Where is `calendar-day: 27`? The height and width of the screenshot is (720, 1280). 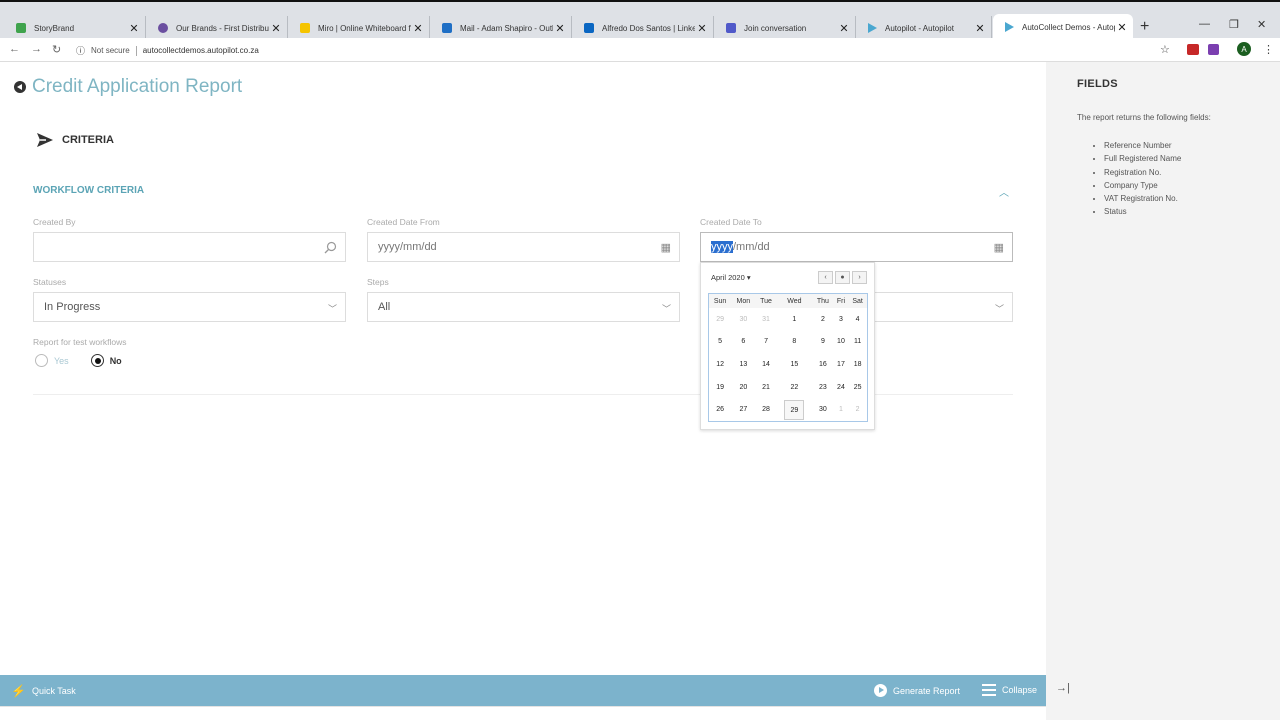
calendar-day: 27 is located at coordinates (743, 409).